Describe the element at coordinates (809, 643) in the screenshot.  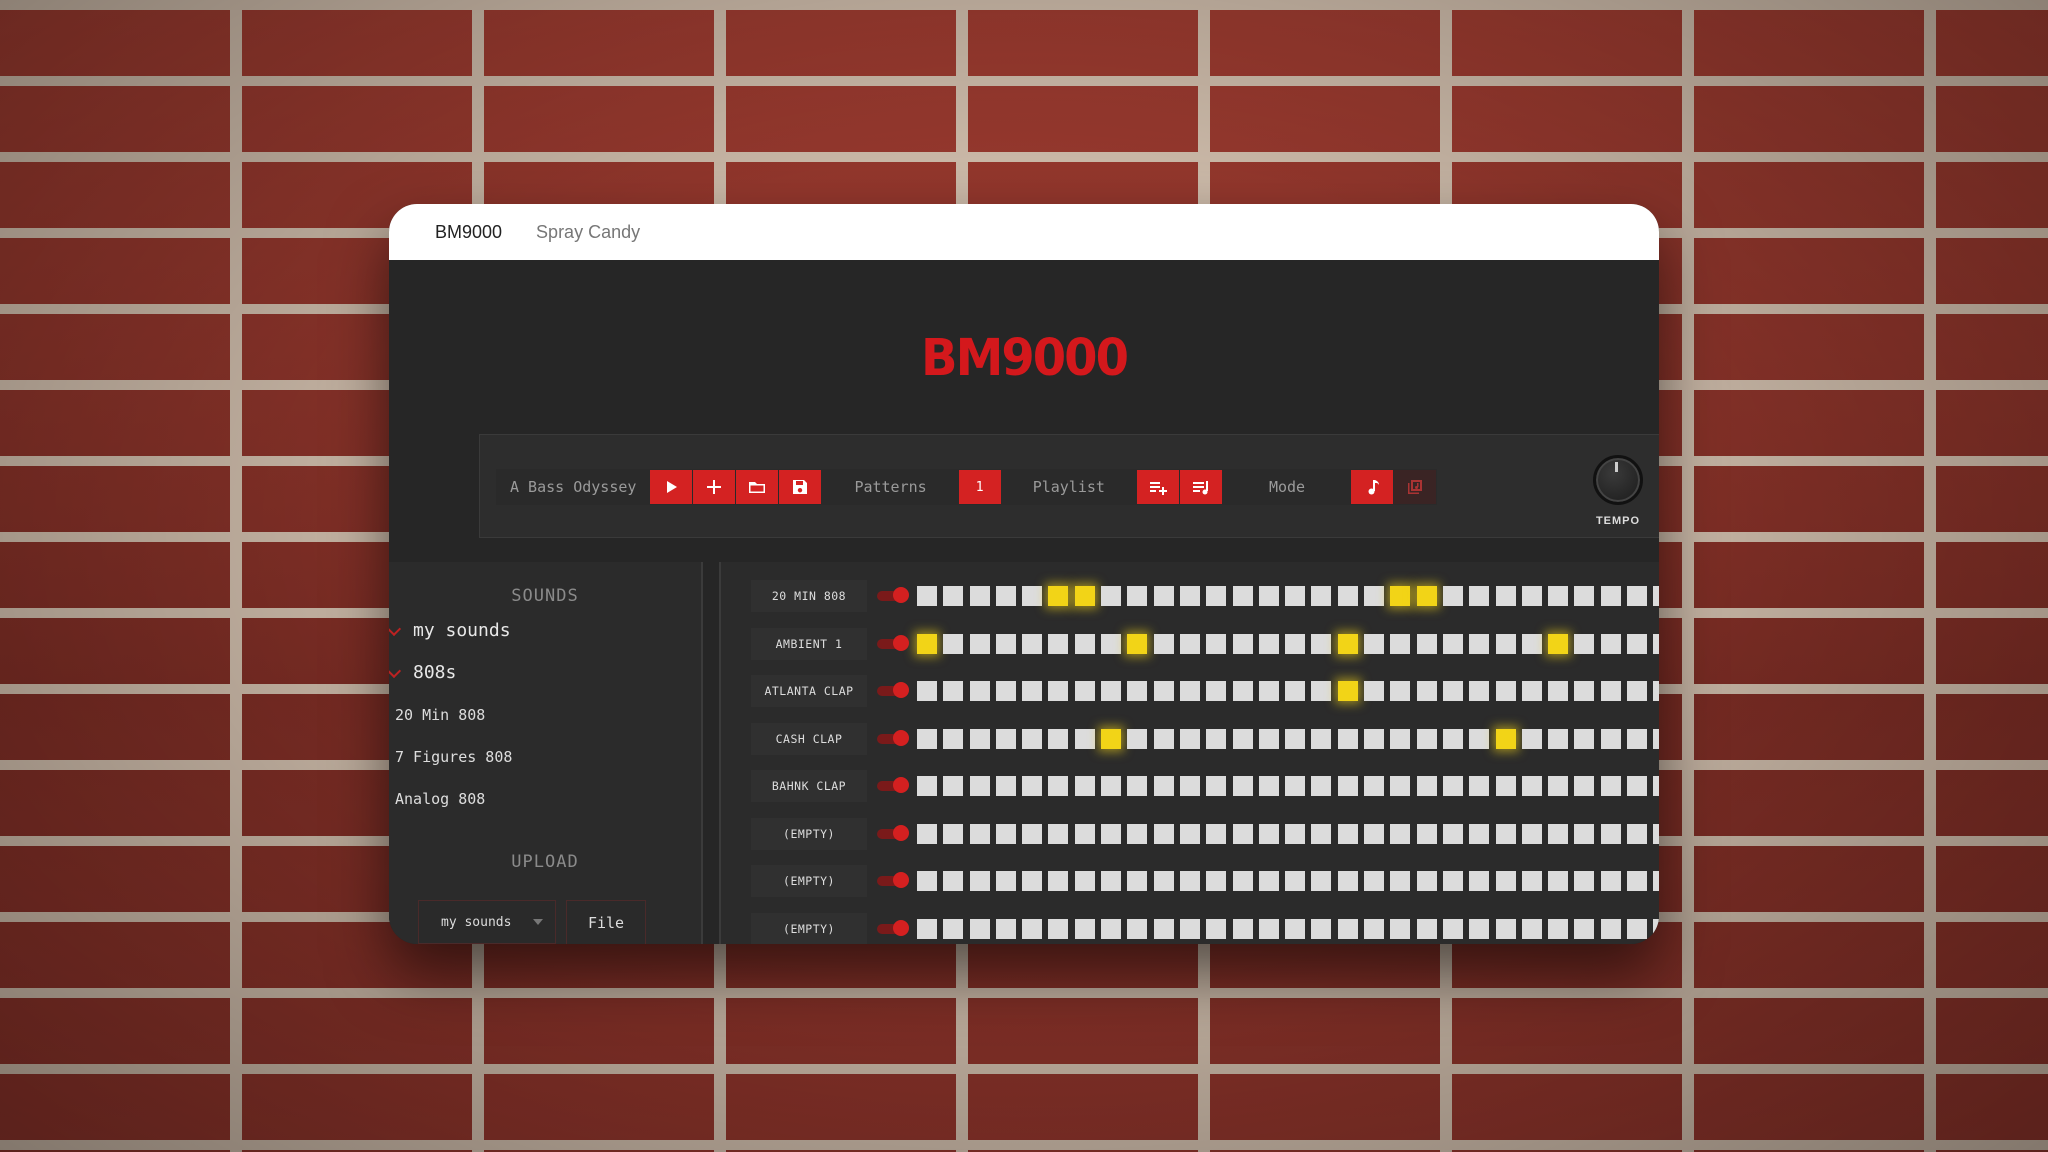
I see `track-name: AMBIENT 1` at that location.